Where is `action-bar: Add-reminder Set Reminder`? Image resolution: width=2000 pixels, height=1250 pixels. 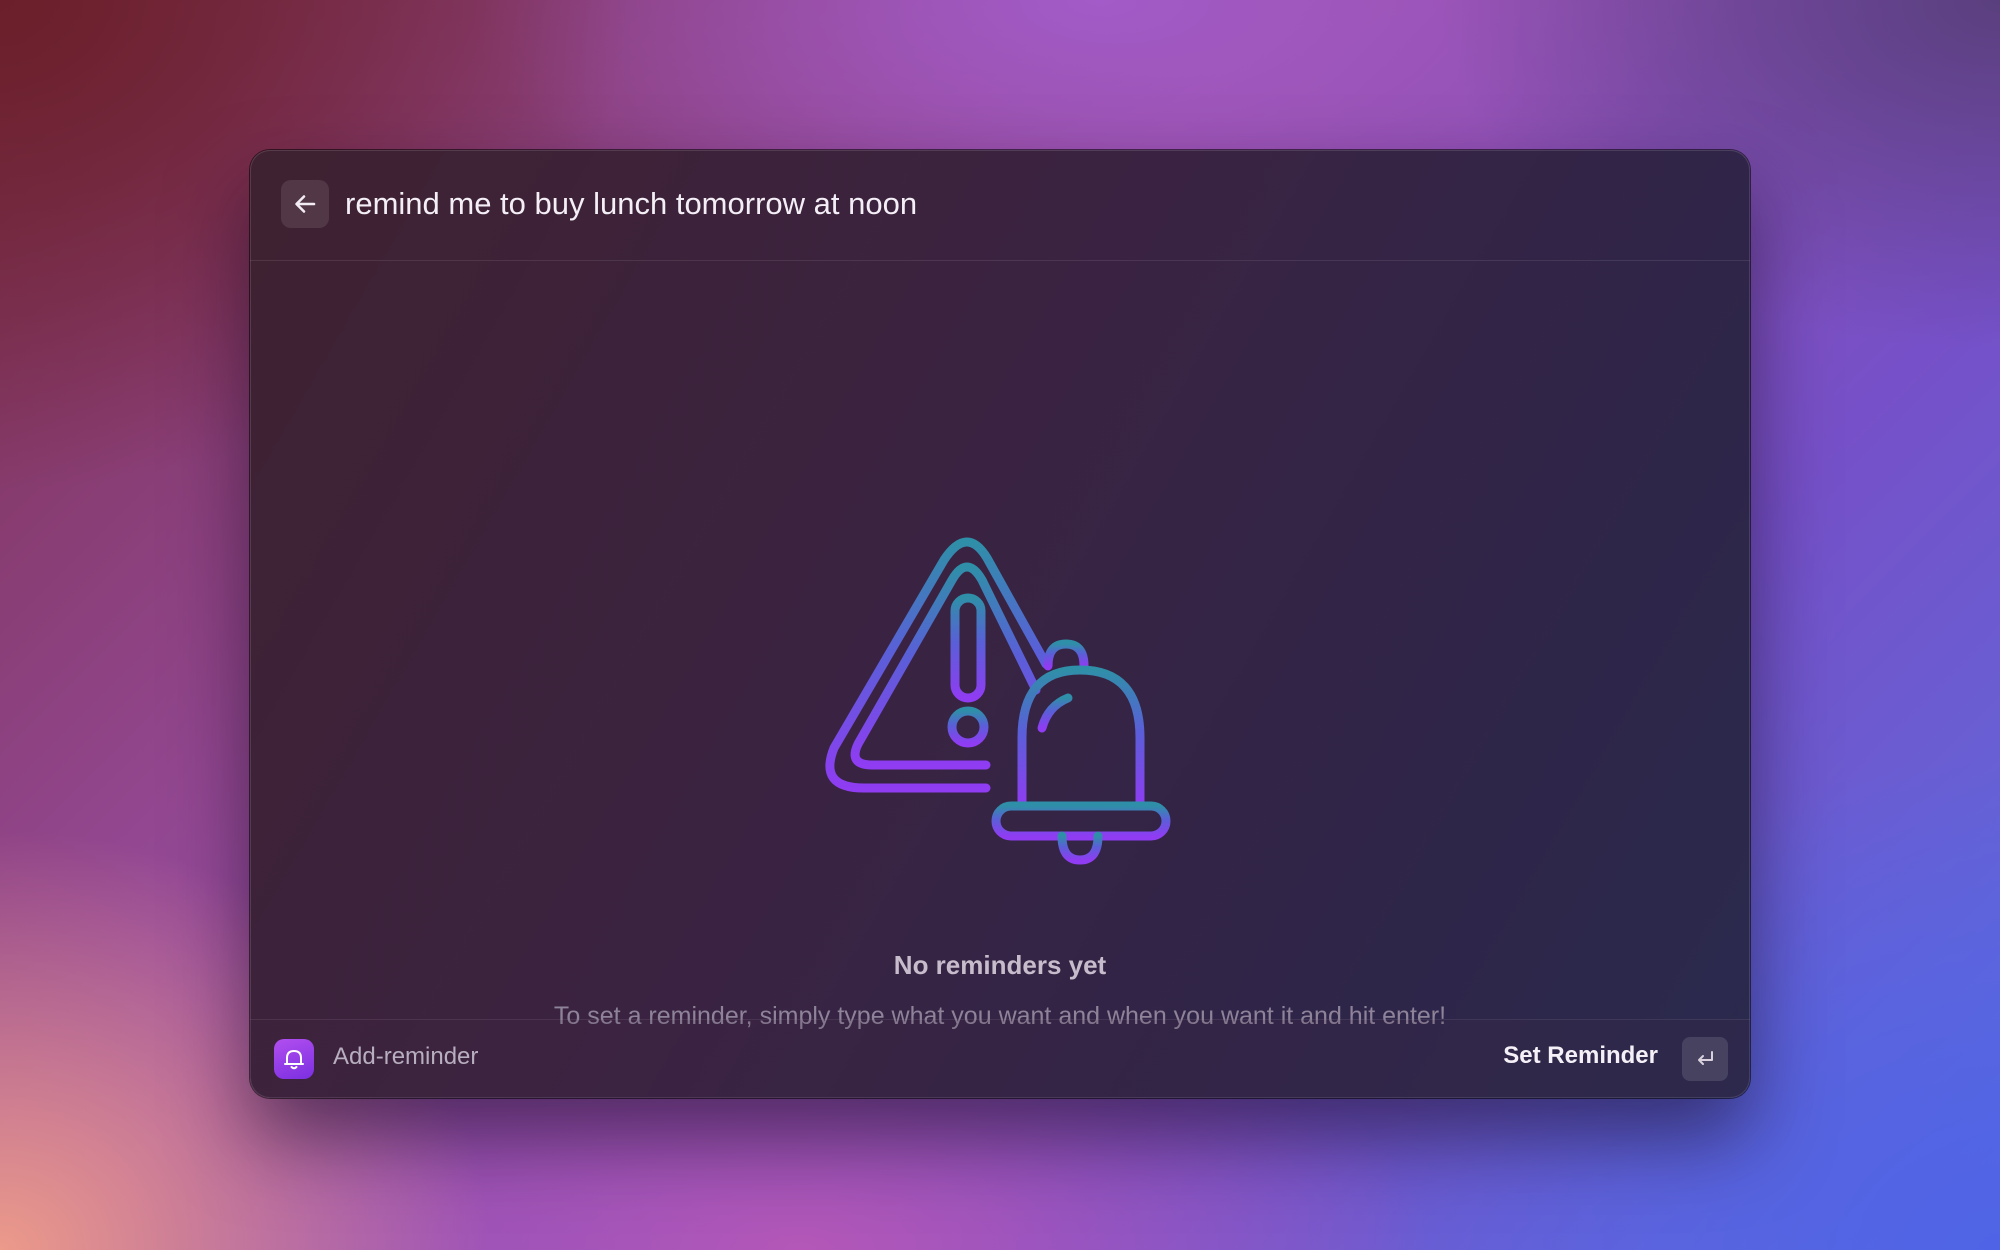
action-bar: Add-reminder Set Reminder is located at coordinates (1000, 1058).